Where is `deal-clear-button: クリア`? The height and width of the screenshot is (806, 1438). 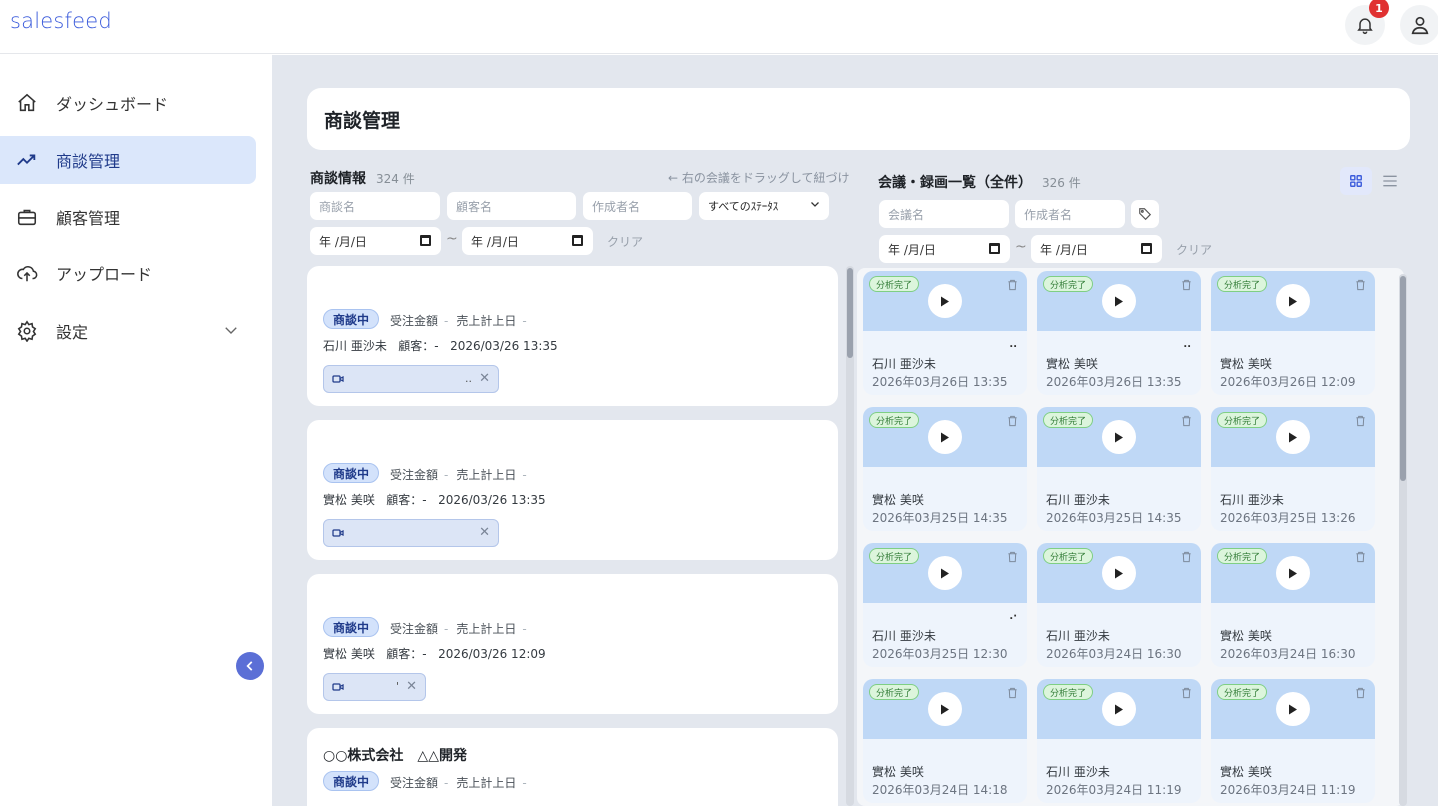
deal-clear-button: クリア is located at coordinates (625, 241).